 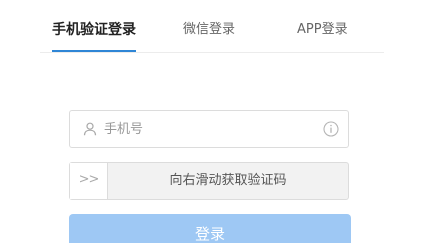 What do you see at coordinates (94, 32) in the screenshot?
I see `tab-phone-login: 手机验证登录` at bounding box center [94, 32].